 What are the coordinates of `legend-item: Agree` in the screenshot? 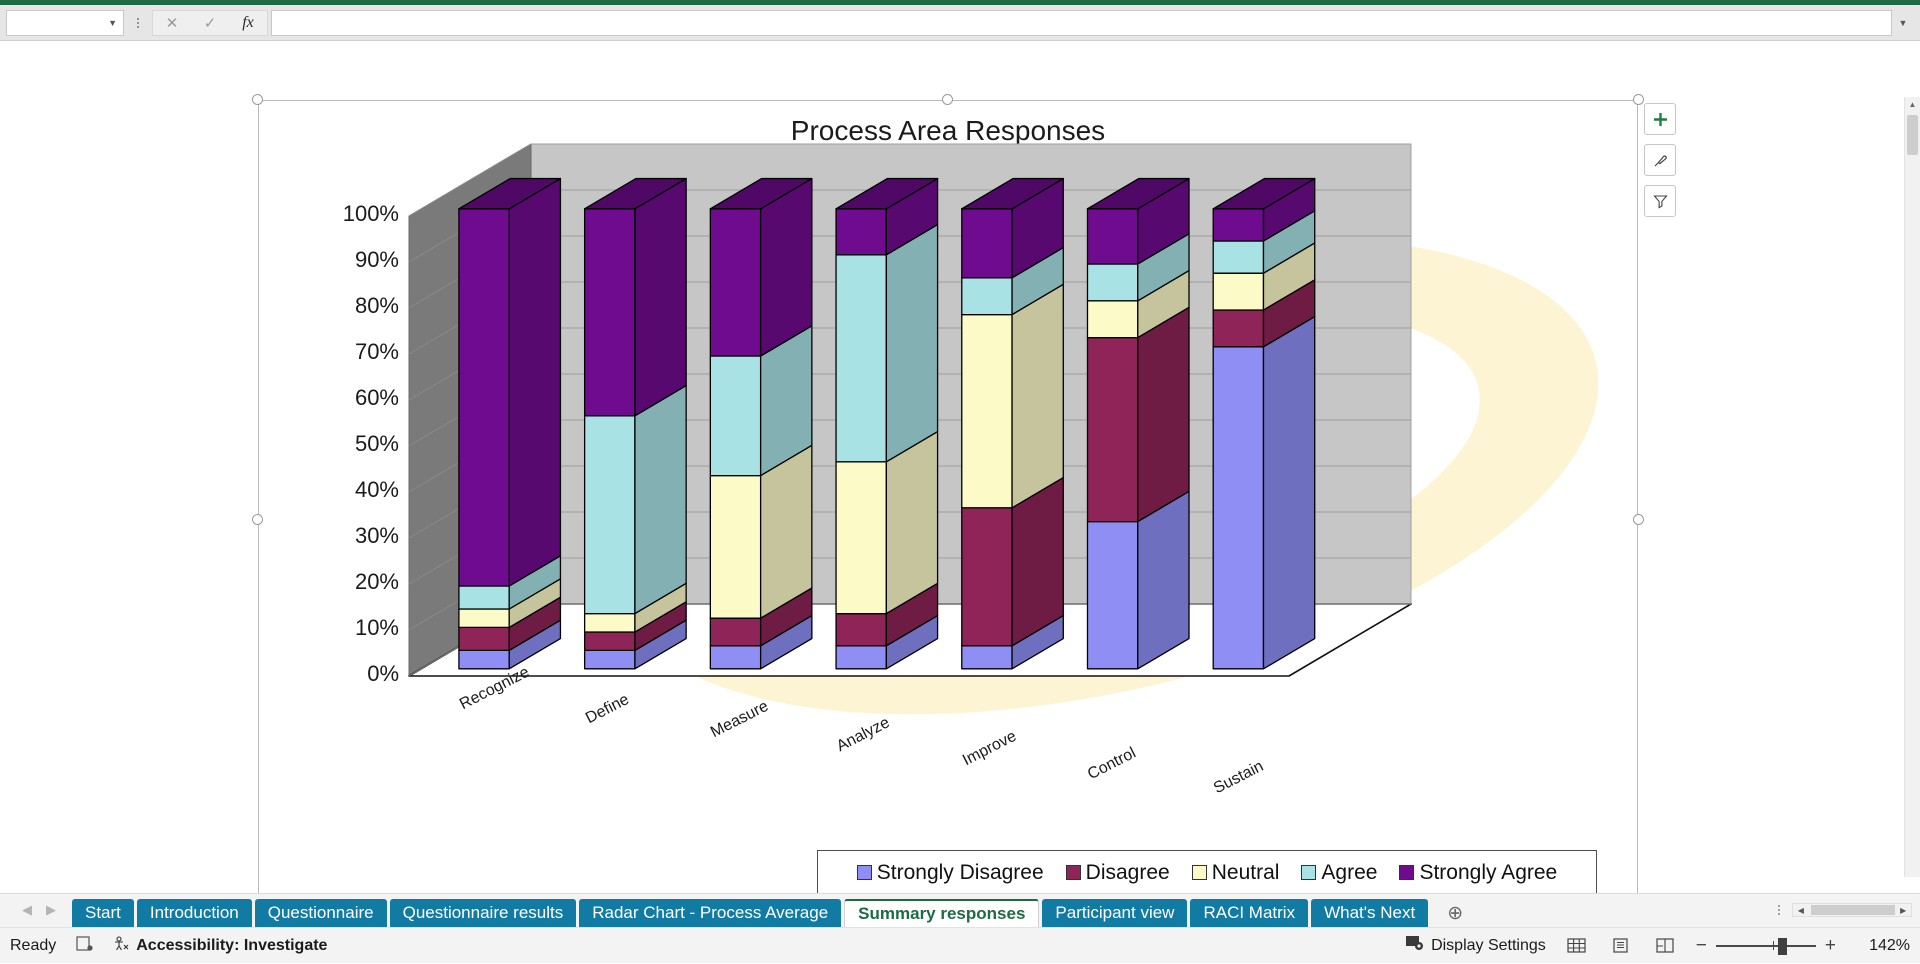 It's located at (1339, 873).